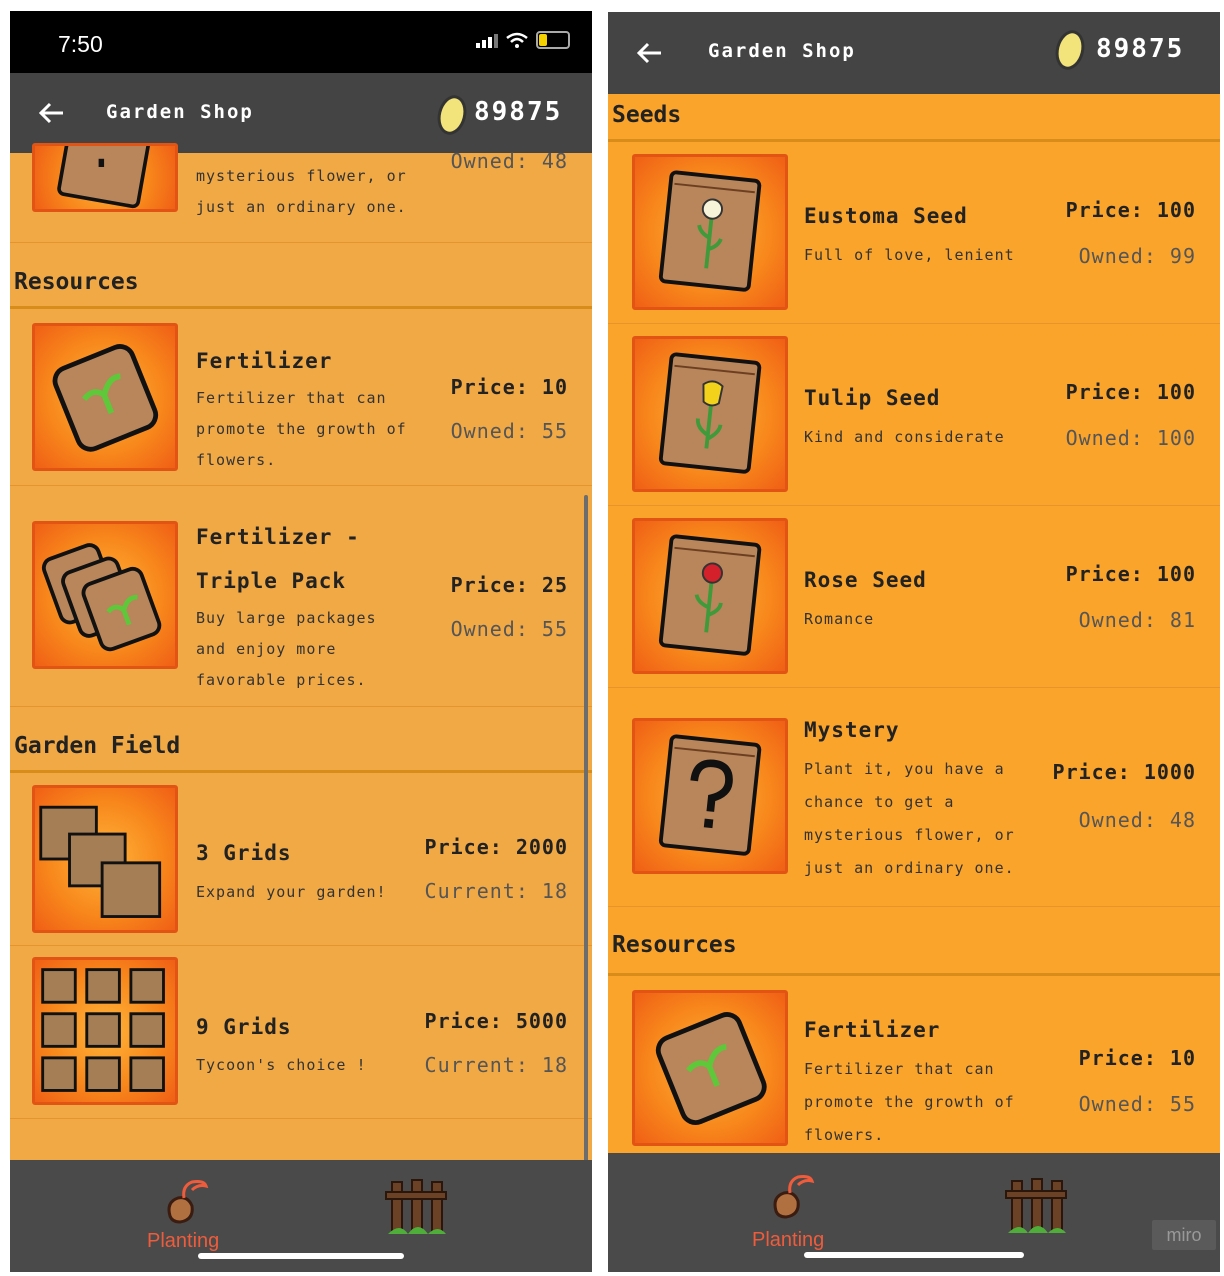 Image resolution: width=1224 pixels, height=1276 pixels. Describe the element at coordinates (271, 581) in the screenshot. I see `item-name-line: Triple Pack` at that location.